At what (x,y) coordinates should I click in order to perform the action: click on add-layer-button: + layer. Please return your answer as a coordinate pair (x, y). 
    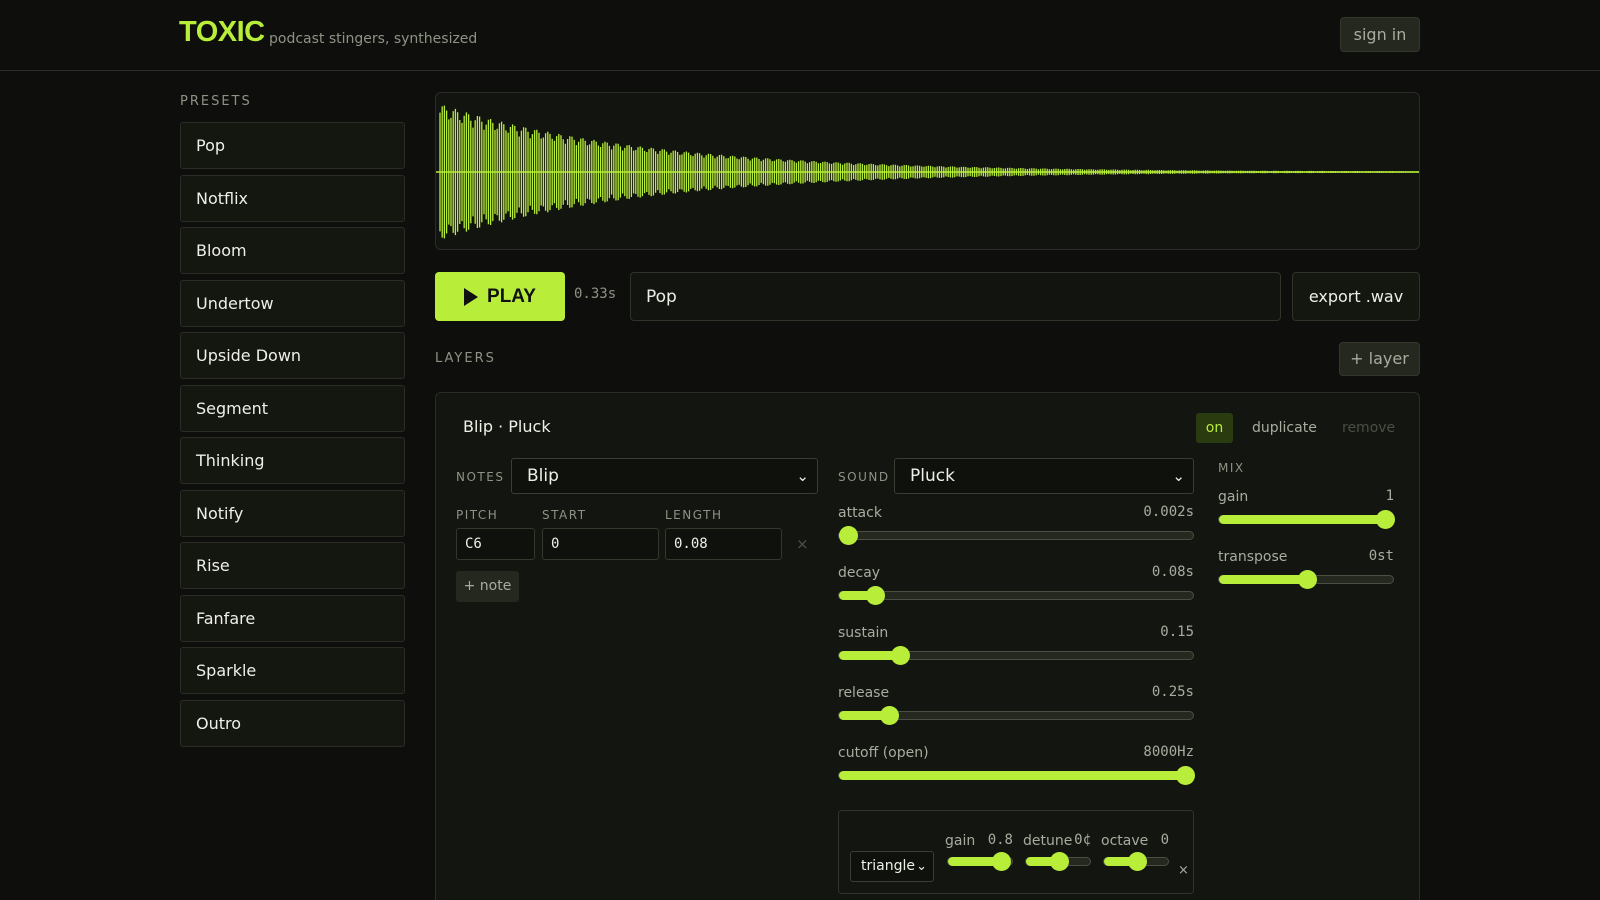
    Looking at the image, I should click on (1379, 359).